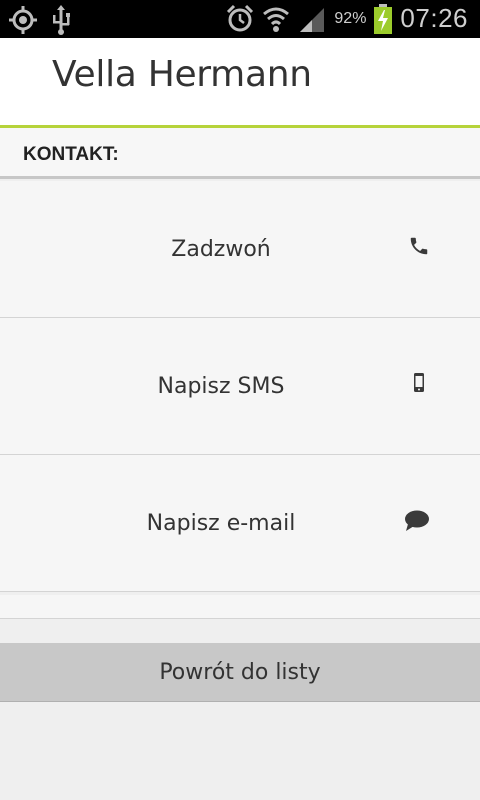 The width and height of the screenshot is (480, 800). What do you see at coordinates (240, 607) in the screenshot?
I see `list-divider-row` at bounding box center [240, 607].